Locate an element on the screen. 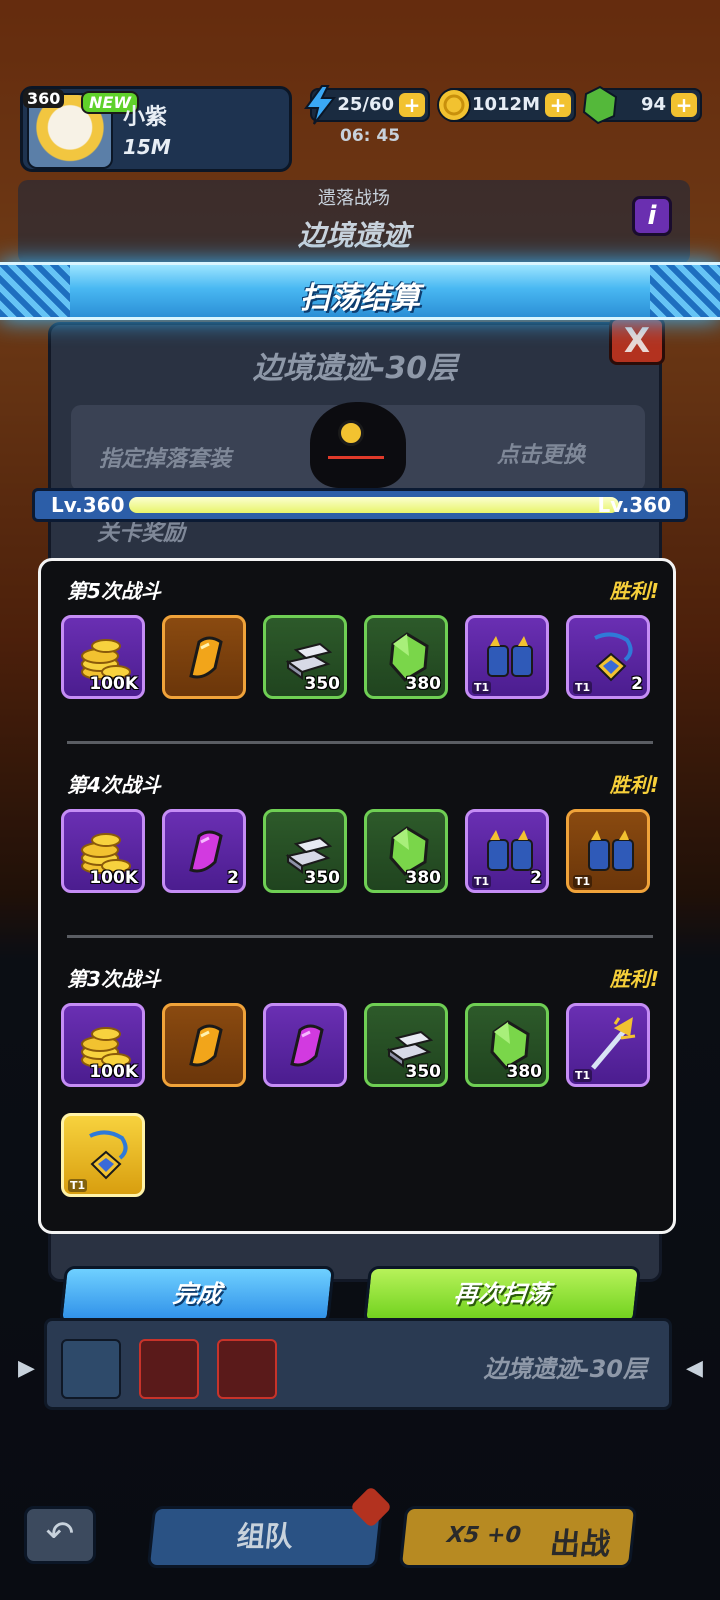 Image resolution: width=720 pixels, height=1600 pixels. sweep-result-banner: 扫荡结算 is located at coordinates (360, 291).